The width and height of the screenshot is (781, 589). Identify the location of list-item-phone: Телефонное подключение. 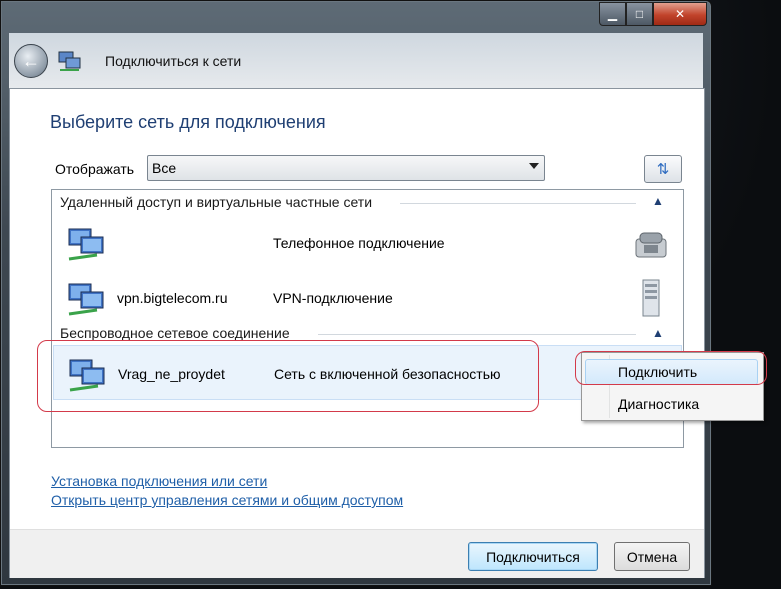
(367, 242).